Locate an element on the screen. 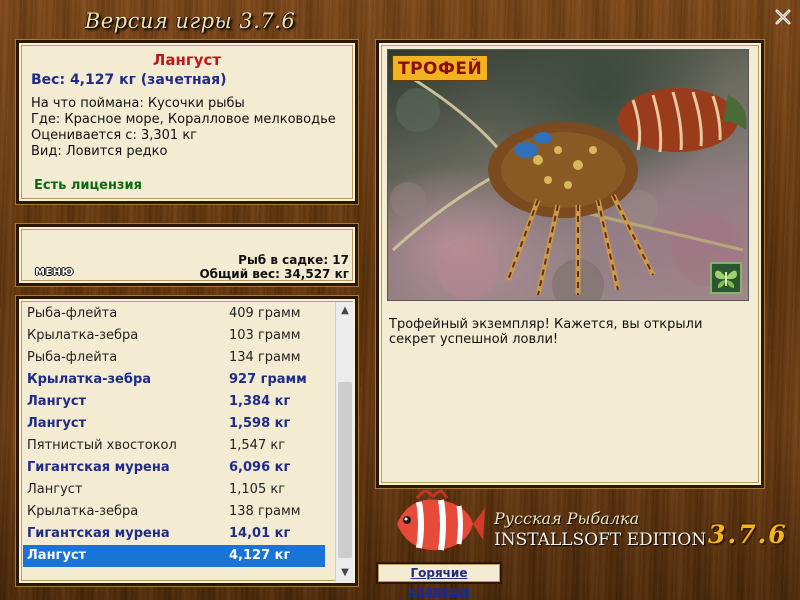 The image size is (800, 600). close-icon is located at coordinates (783, 17).